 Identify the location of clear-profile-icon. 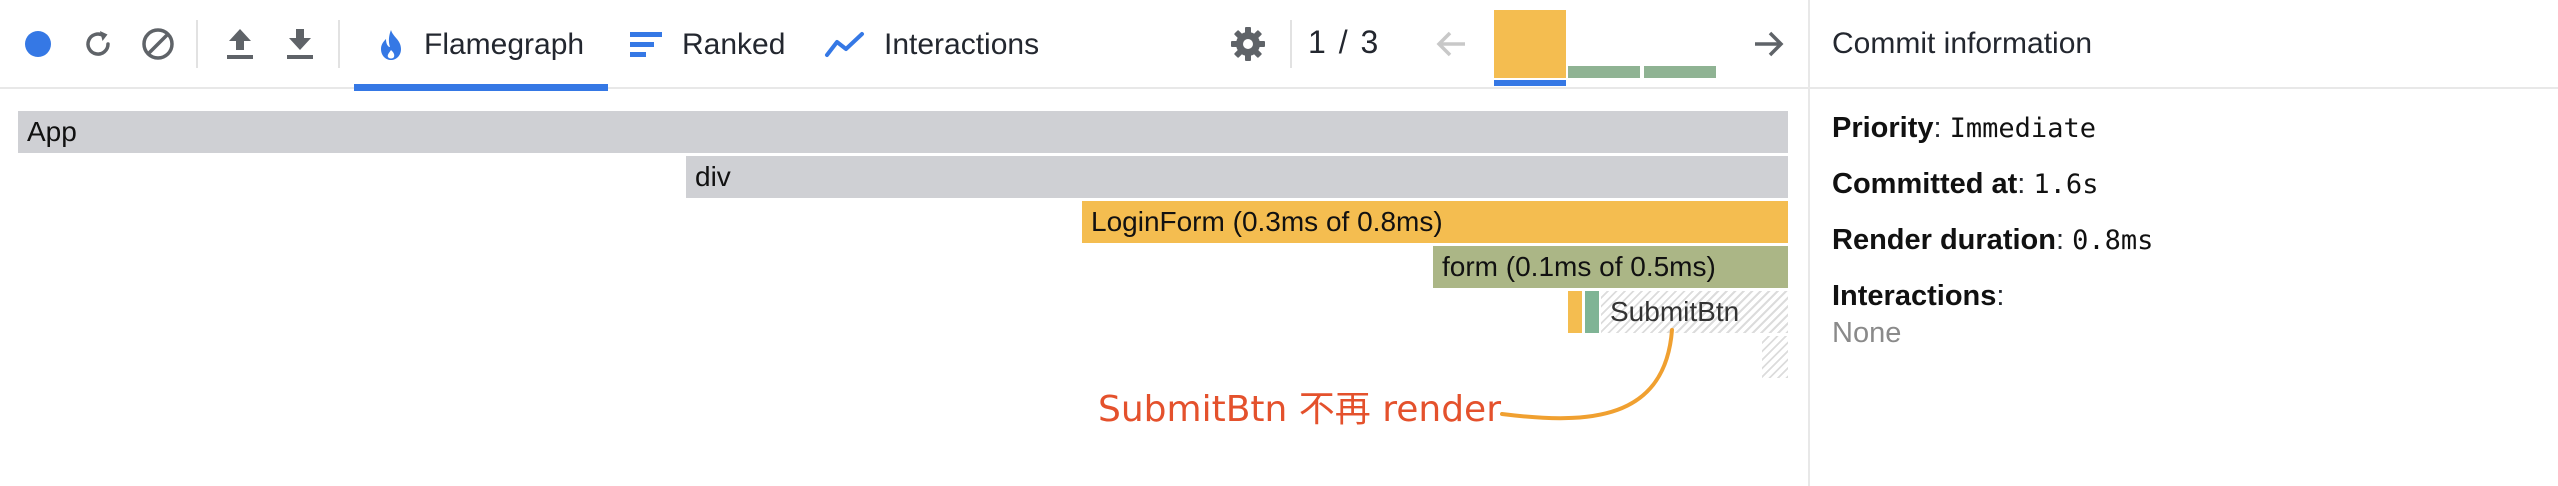
(158, 44).